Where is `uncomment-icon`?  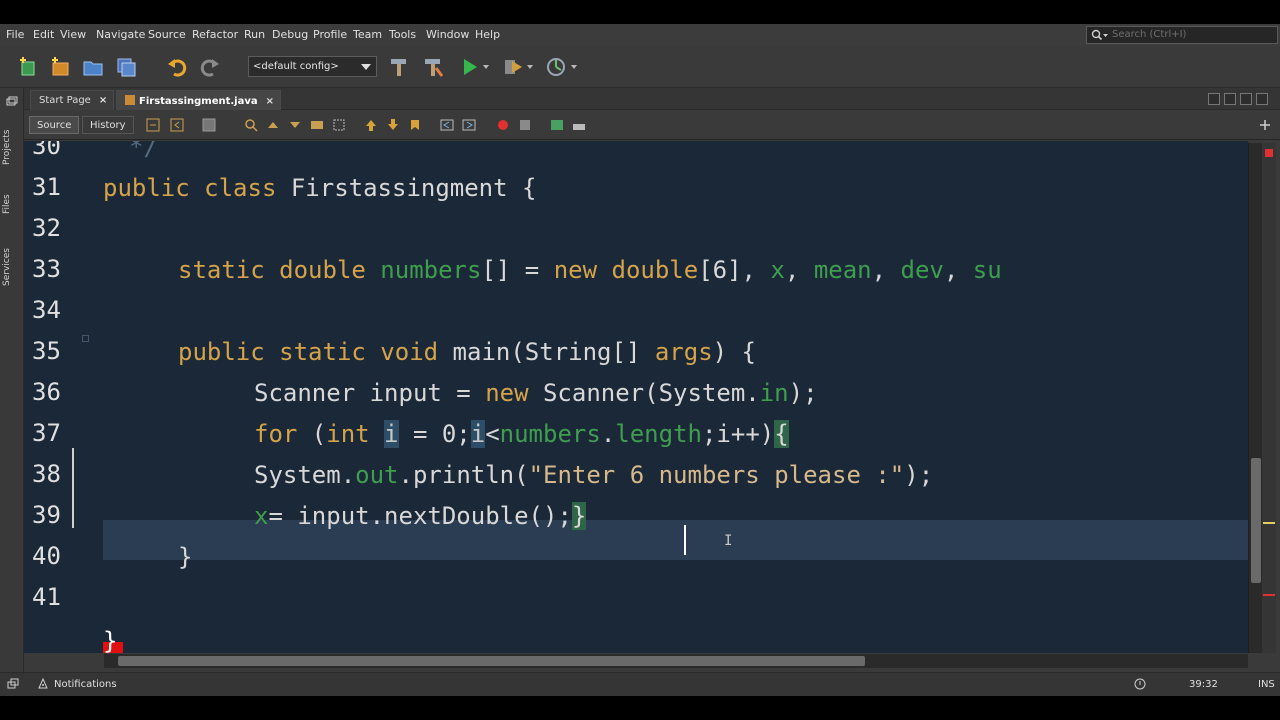 uncomment-icon is located at coordinates (579, 125).